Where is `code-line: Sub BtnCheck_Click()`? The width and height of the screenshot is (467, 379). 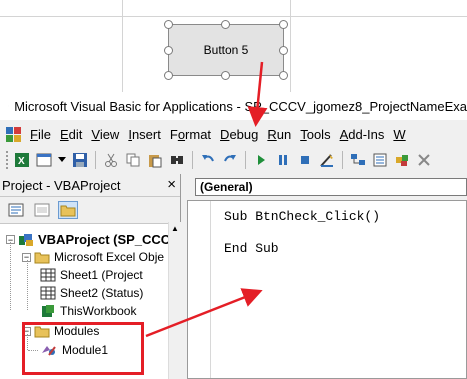 code-line: Sub BtnCheck_Click() is located at coordinates (302, 216).